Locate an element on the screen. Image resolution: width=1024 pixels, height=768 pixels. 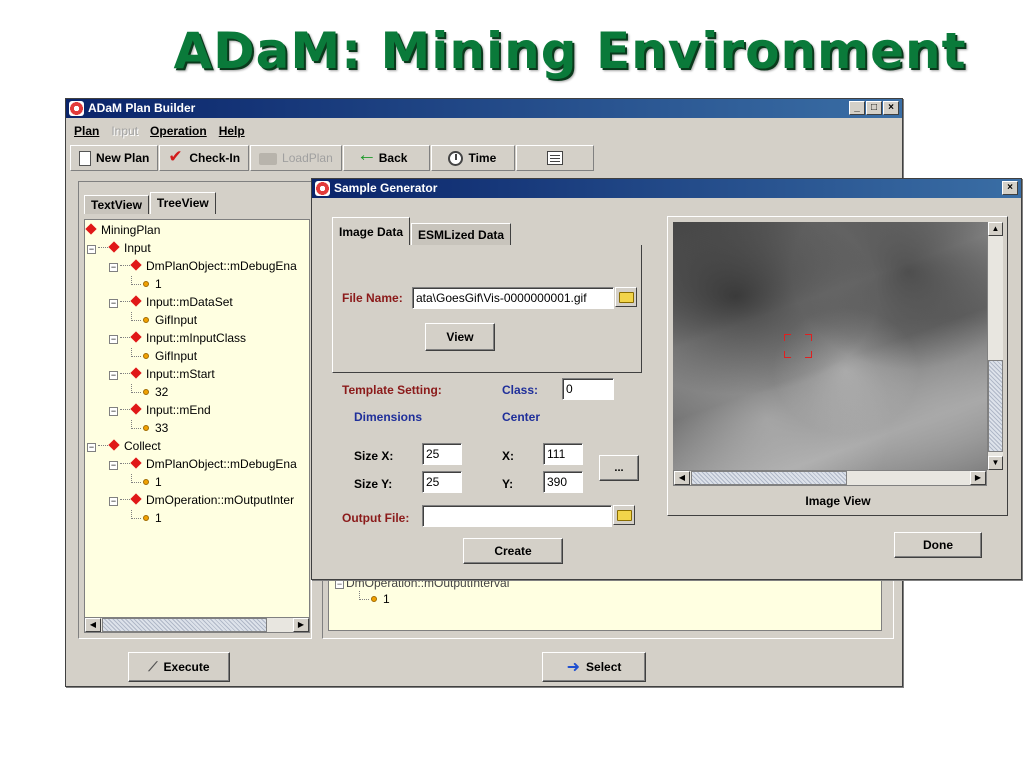
tab-esmlized-data: ESMLized Data is located at coordinates (461, 234).